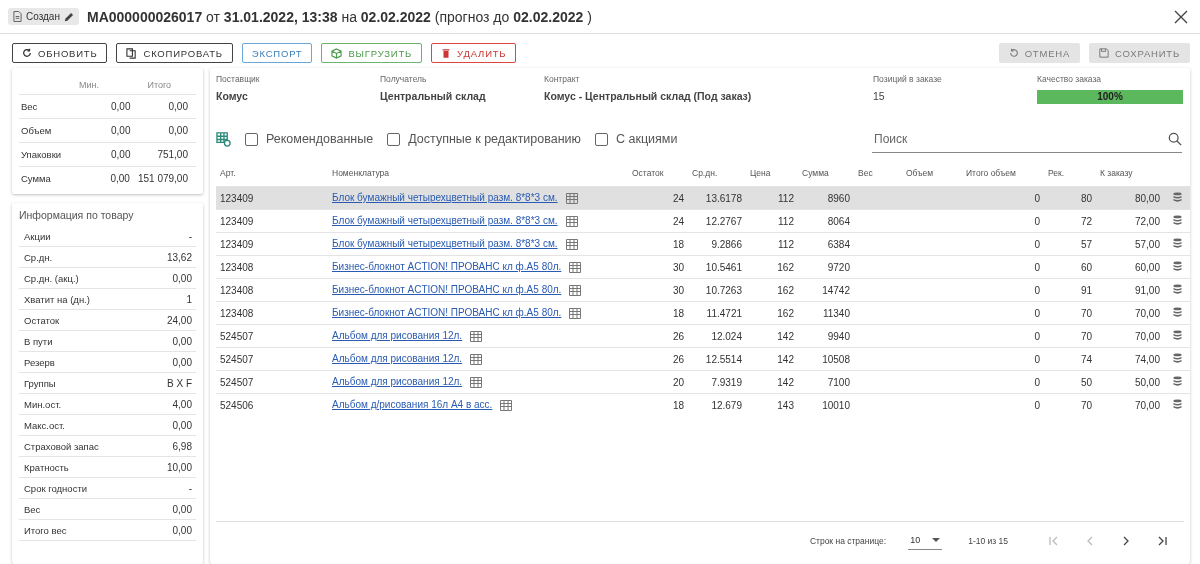 The width and height of the screenshot is (1200, 564). What do you see at coordinates (372, 53) in the screenshot?
I see `toolbar-button: ВЫГРУЗИТЬ` at bounding box center [372, 53].